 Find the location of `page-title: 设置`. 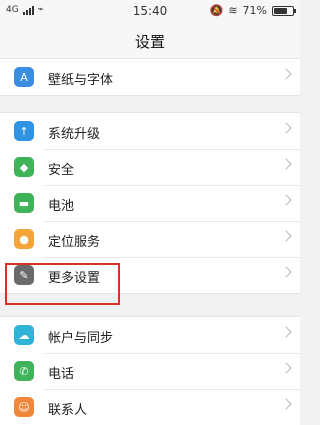

page-title: 设置 is located at coordinates (149, 42).